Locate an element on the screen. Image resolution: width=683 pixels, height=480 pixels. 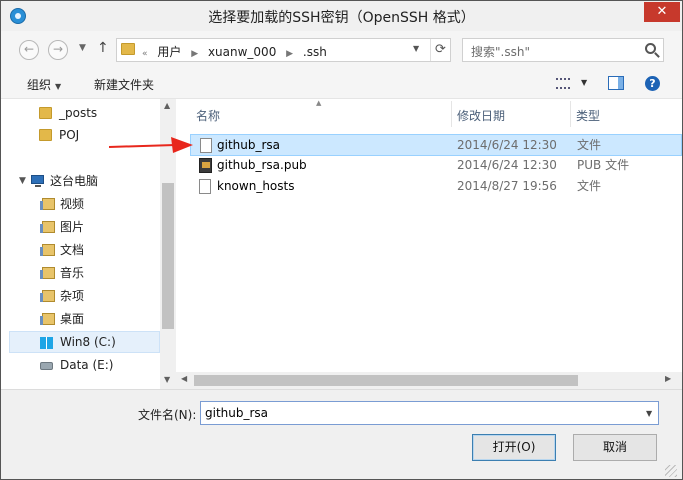
sidebar-item-label: 文档 is located at coordinates (72, 250).